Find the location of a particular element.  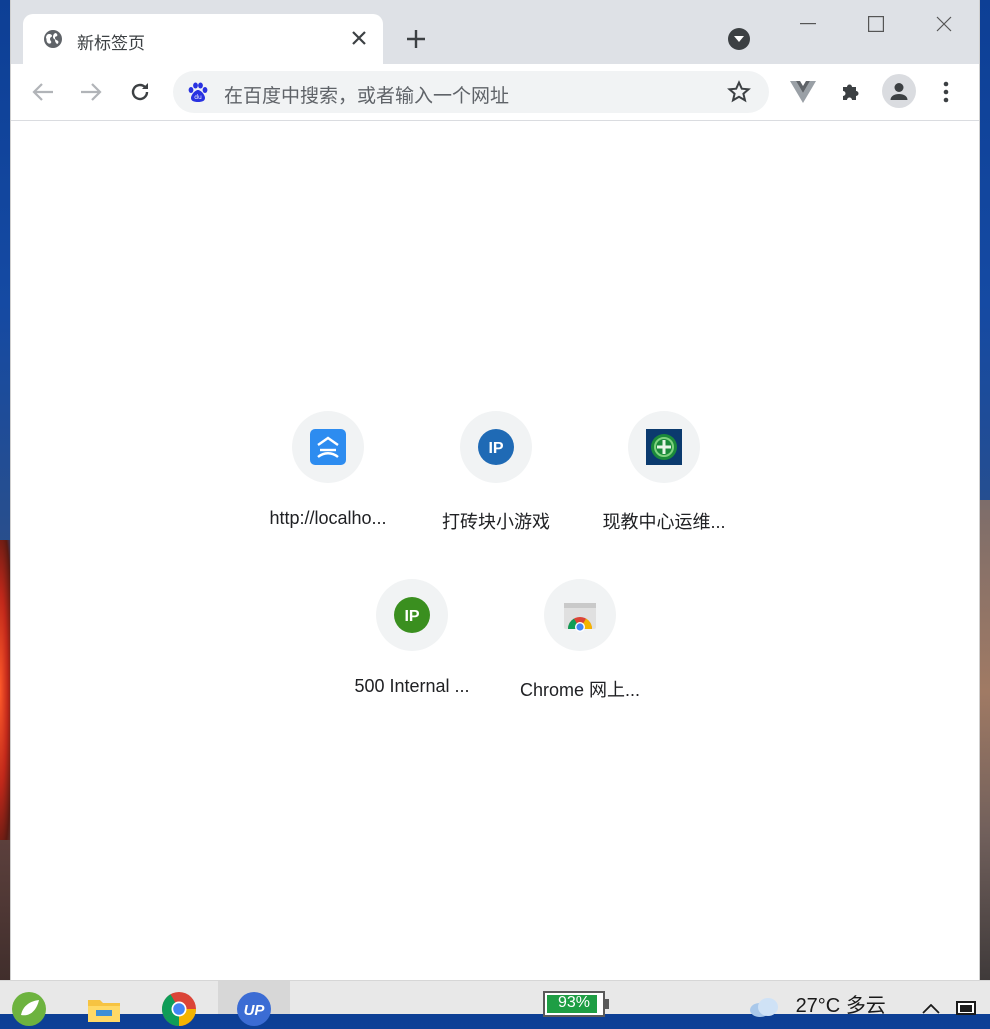

battery-percent: 93% is located at coordinates (574, 1002).